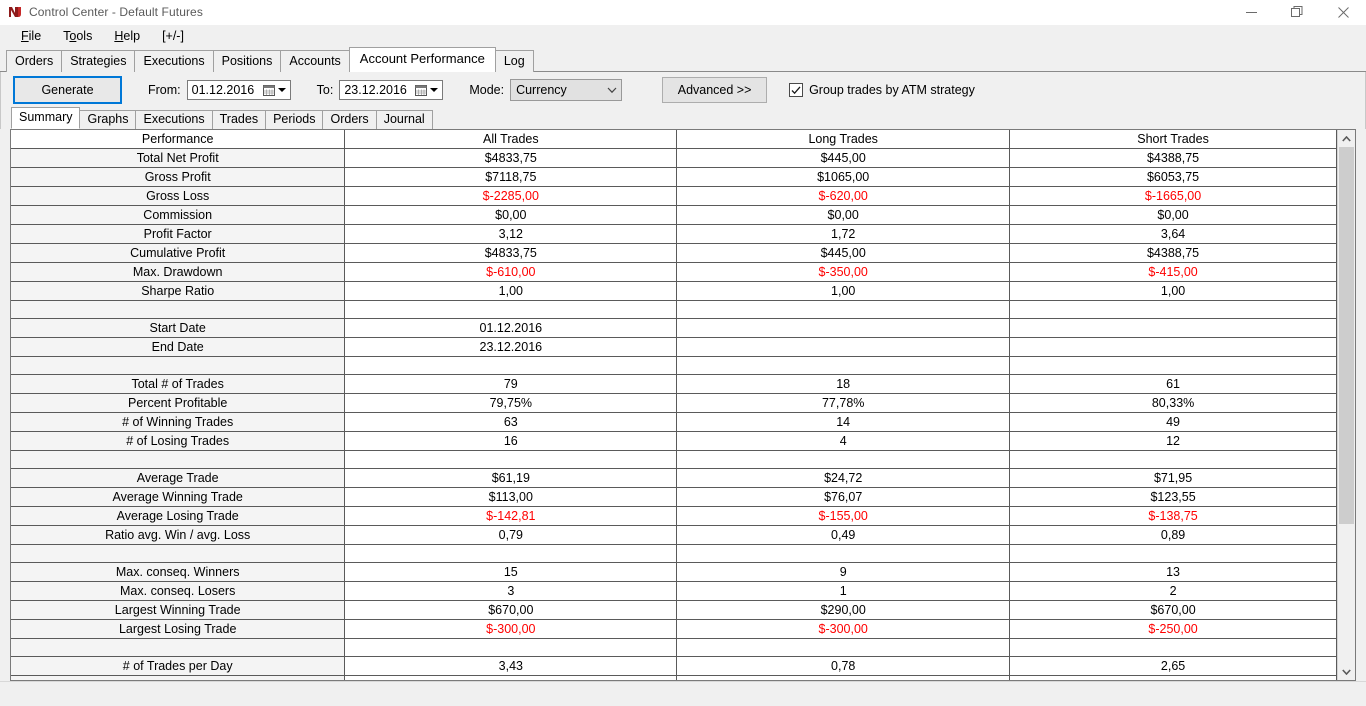 The image size is (1366, 706). I want to click on table-row: Max. conseq. Losers 3 1 2, so click(674, 591).